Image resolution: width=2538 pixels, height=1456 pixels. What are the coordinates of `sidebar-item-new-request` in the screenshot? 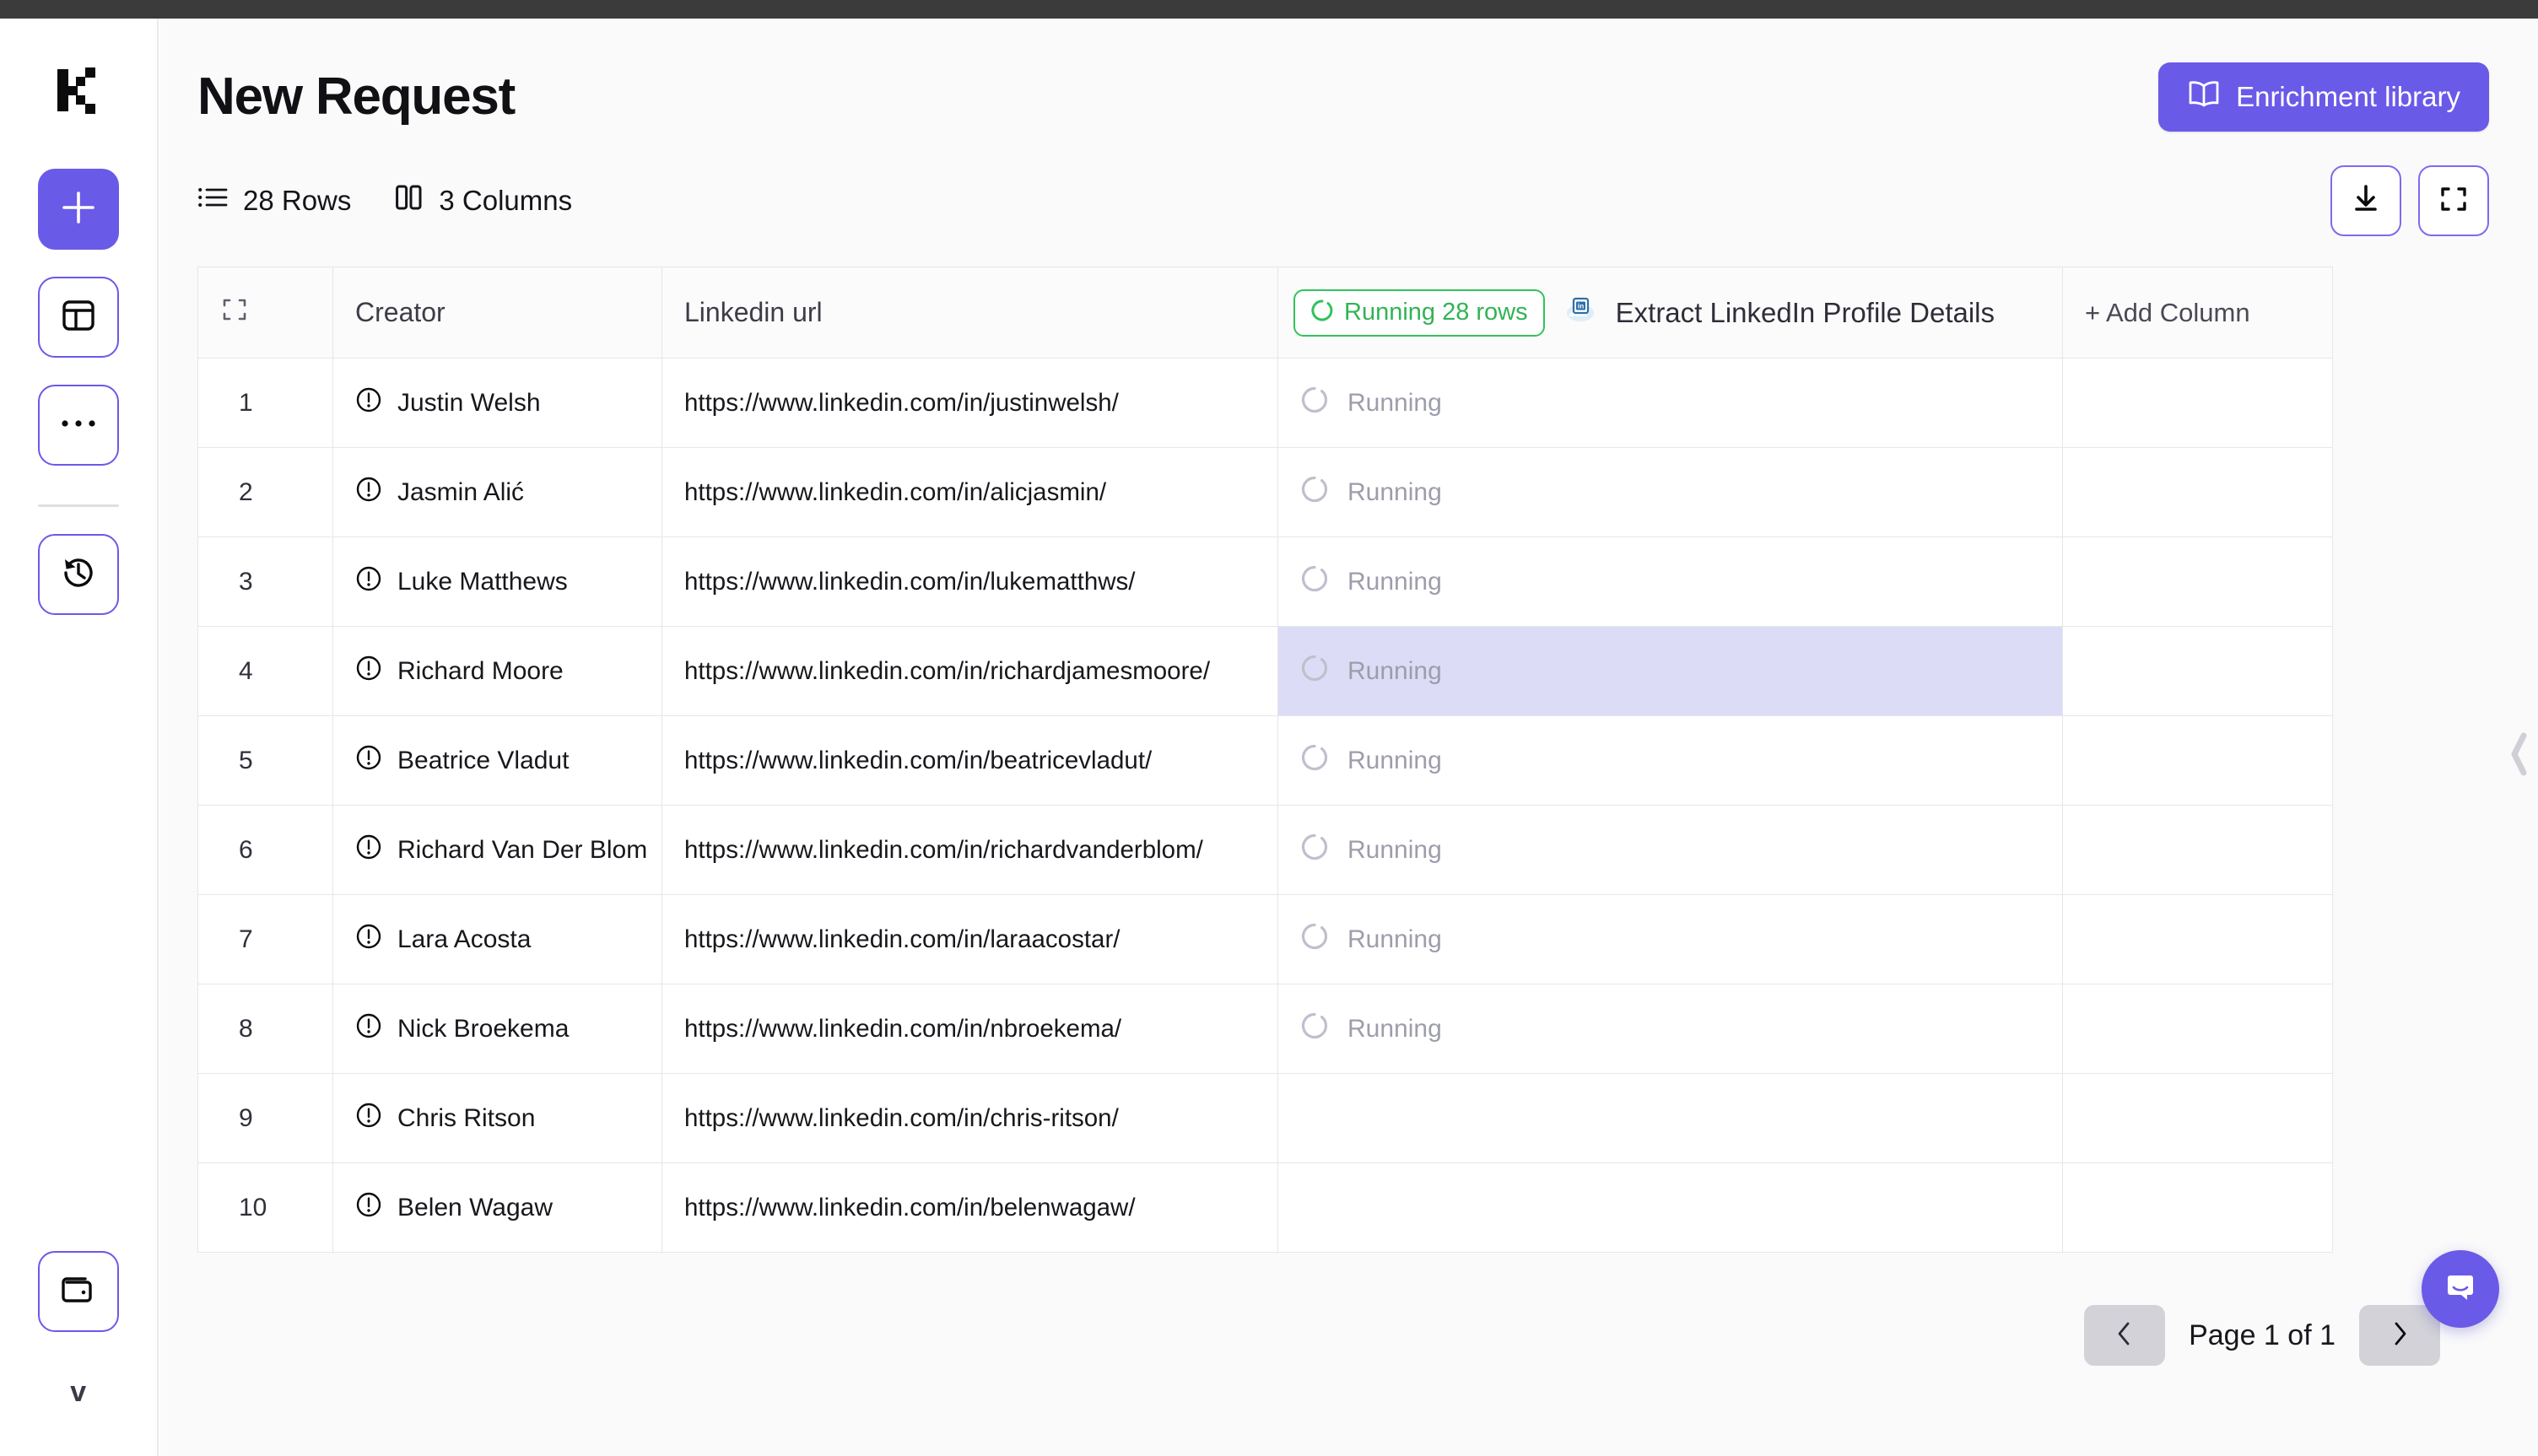 It's located at (78, 209).